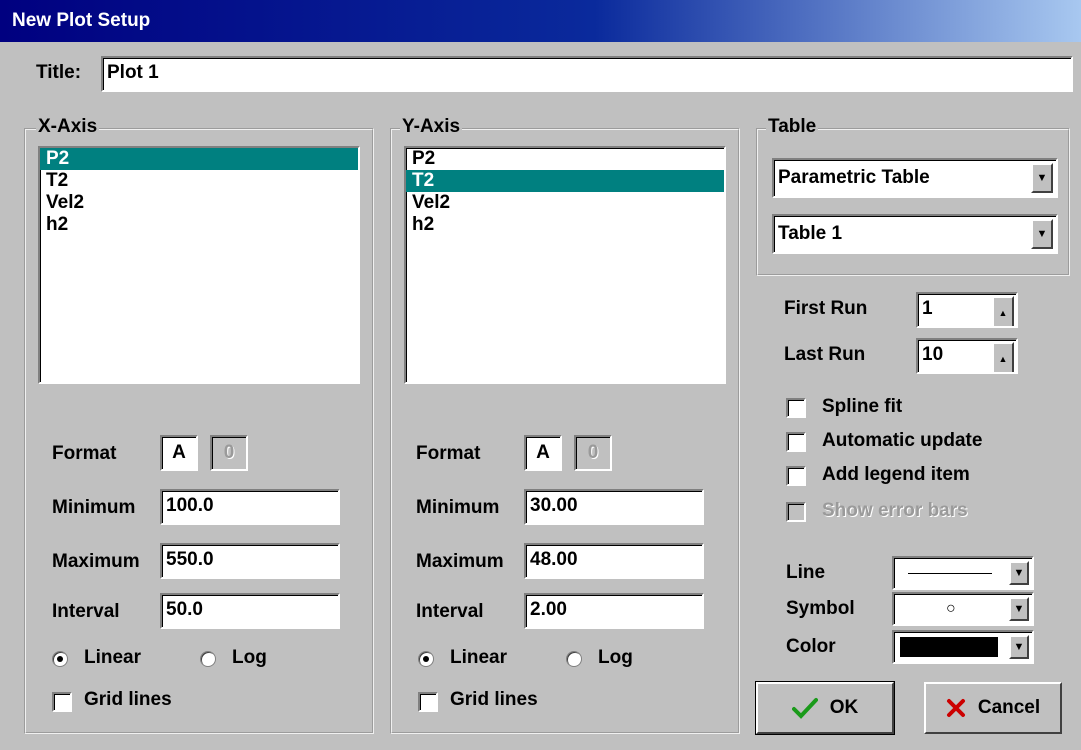  Describe the element at coordinates (967, 356) in the screenshot. I see `last-run-spinner: 10 ▲ ▼` at that location.